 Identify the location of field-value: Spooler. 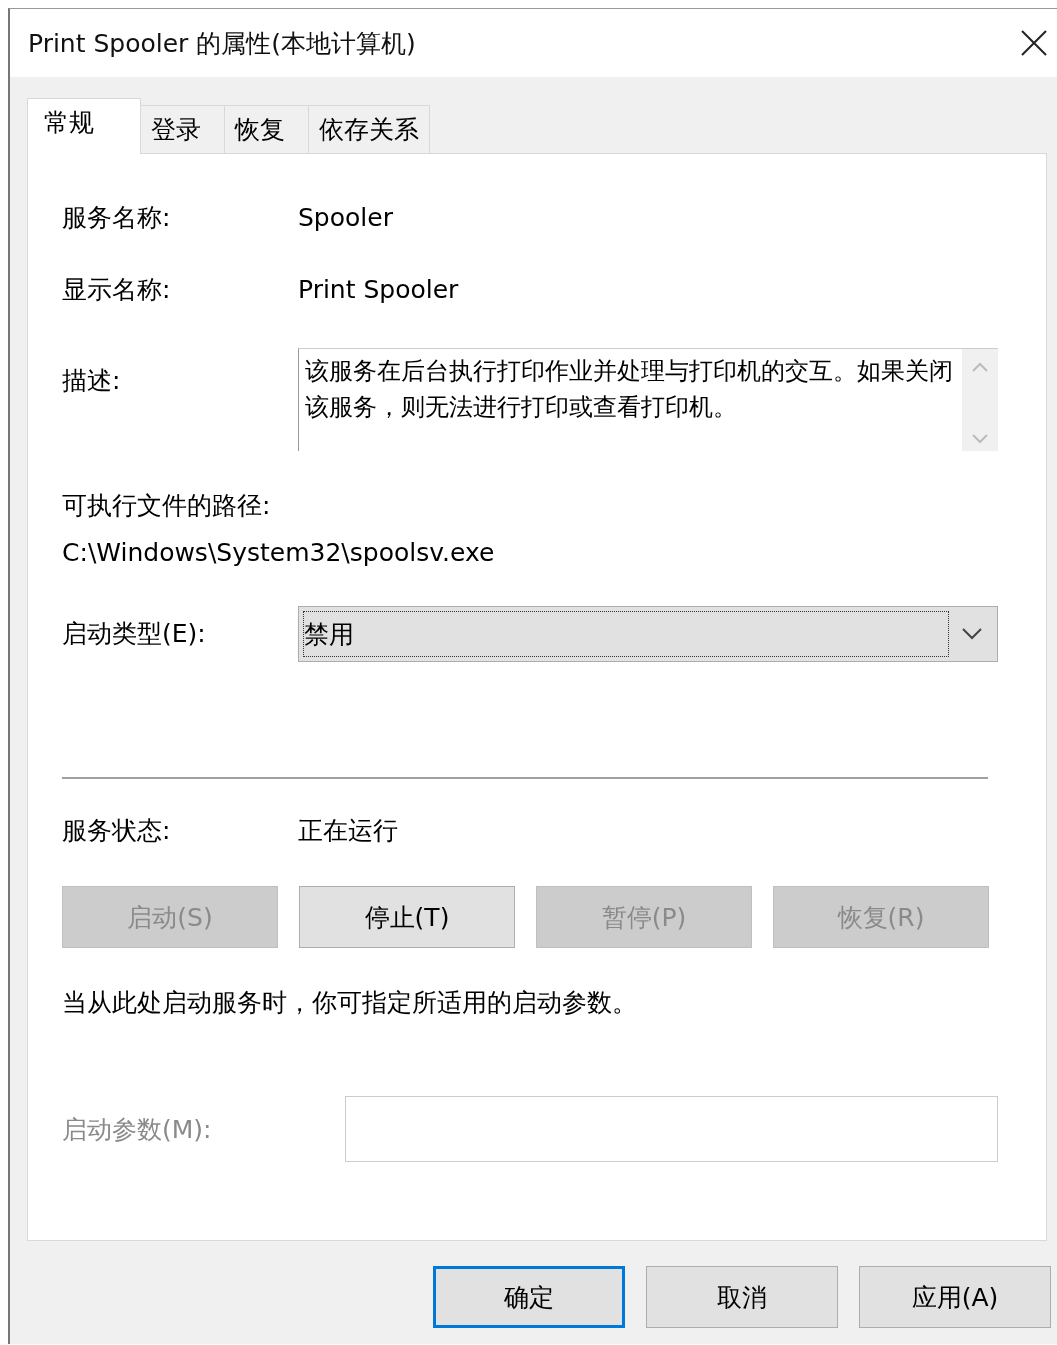
(345, 218).